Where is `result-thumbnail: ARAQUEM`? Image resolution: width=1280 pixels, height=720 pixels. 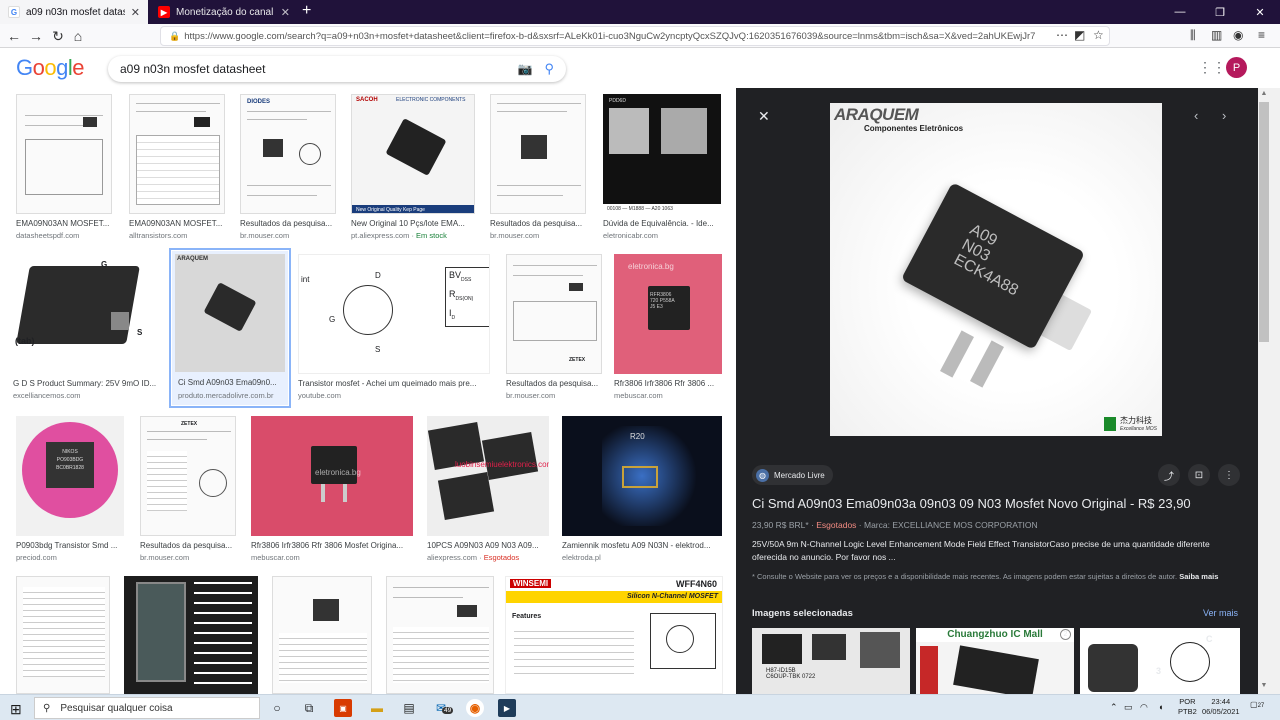
result-thumbnail: ARAQUEM is located at coordinates (230, 313).